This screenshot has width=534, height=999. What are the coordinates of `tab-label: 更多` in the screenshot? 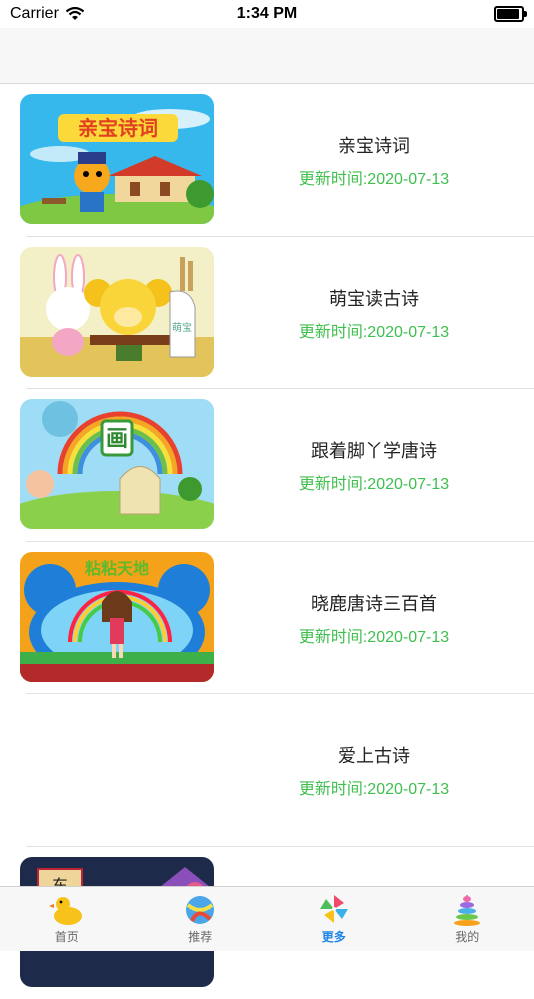 It's located at (334, 936).